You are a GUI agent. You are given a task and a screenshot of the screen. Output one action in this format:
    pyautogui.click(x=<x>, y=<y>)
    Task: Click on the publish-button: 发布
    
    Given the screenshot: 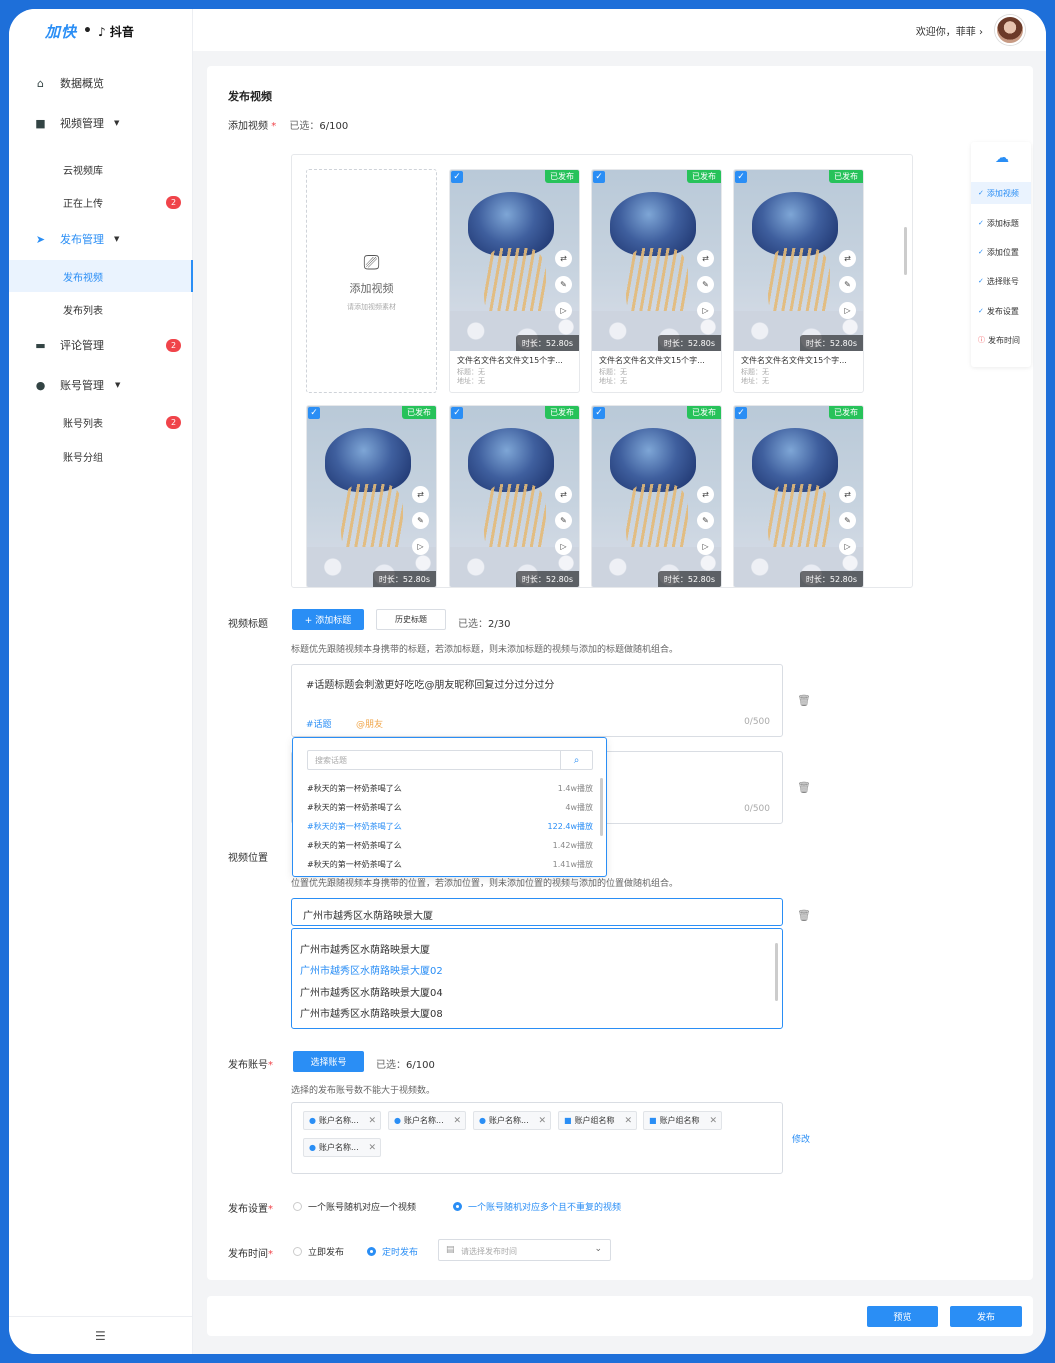 What is the action you would take?
    pyautogui.click(x=986, y=1316)
    